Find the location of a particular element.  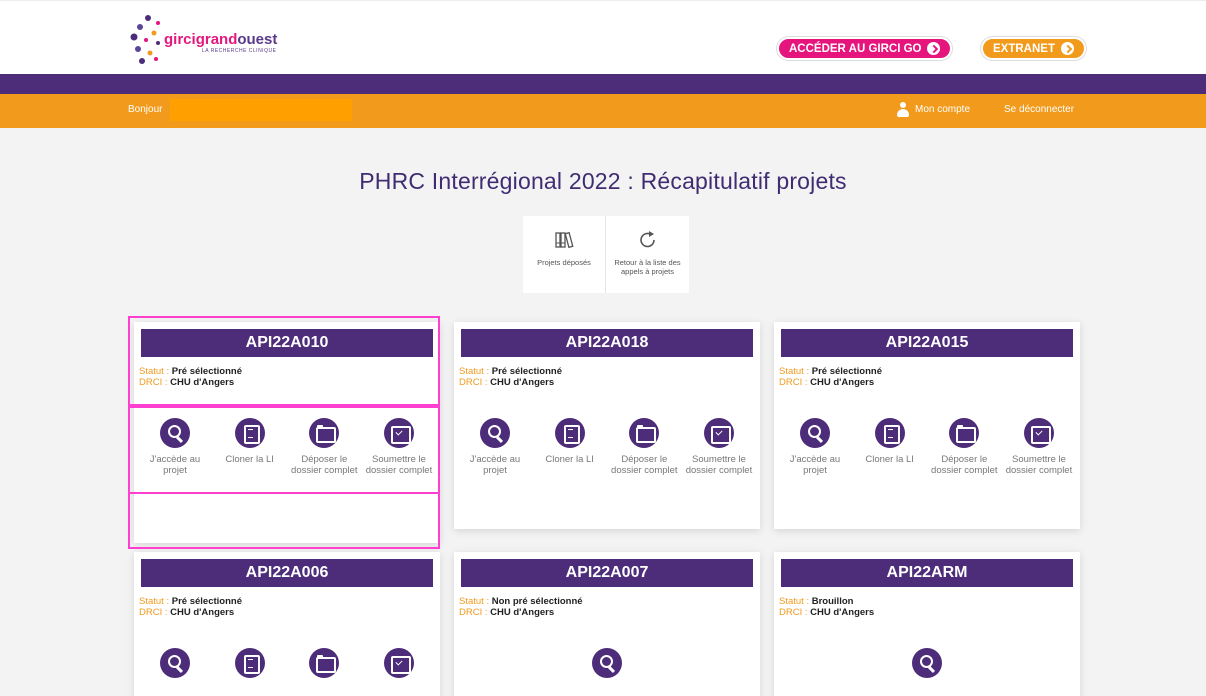

project-id: API22A006 is located at coordinates (287, 573).